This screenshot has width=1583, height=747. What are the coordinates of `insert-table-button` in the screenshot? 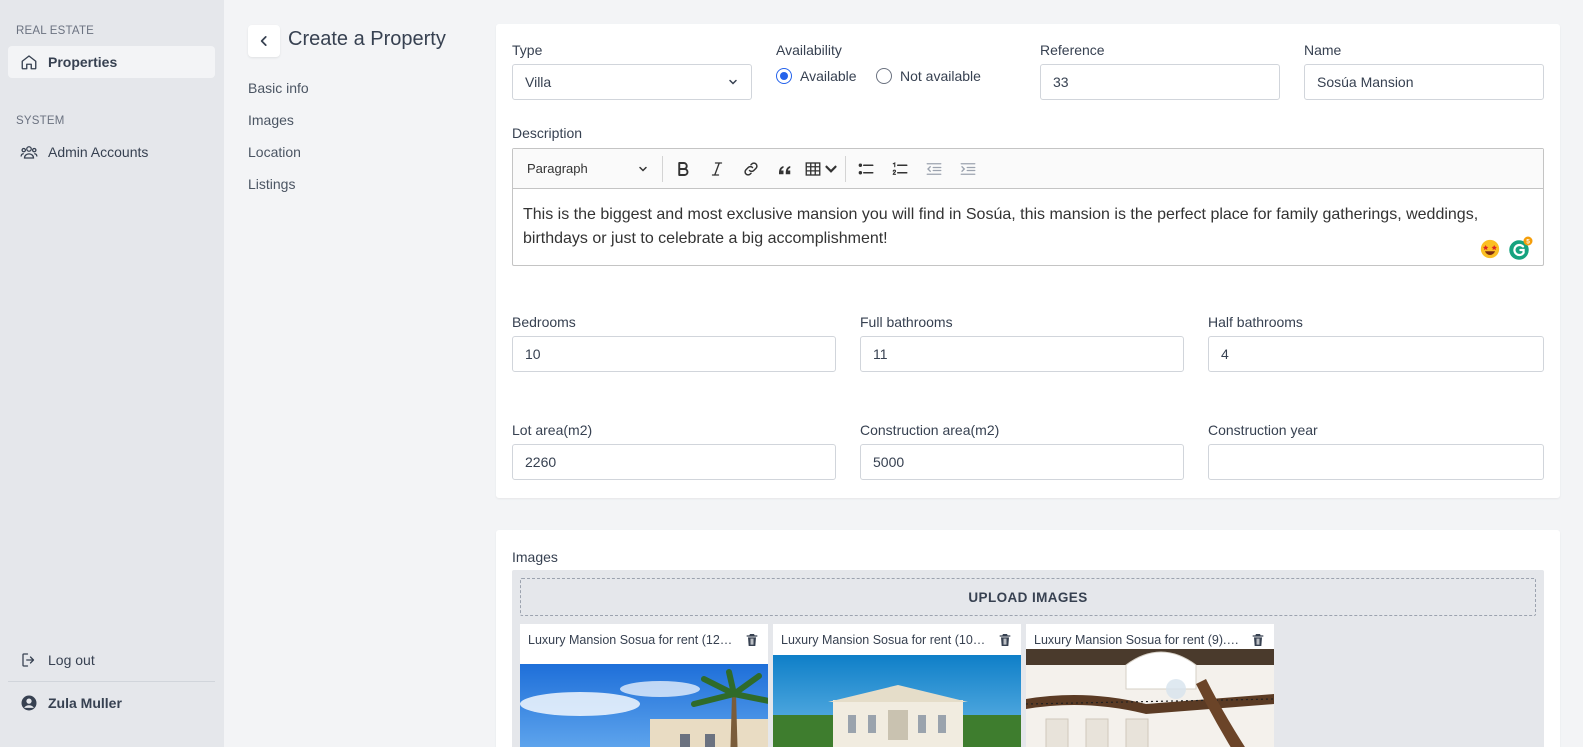 It's located at (822, 169).